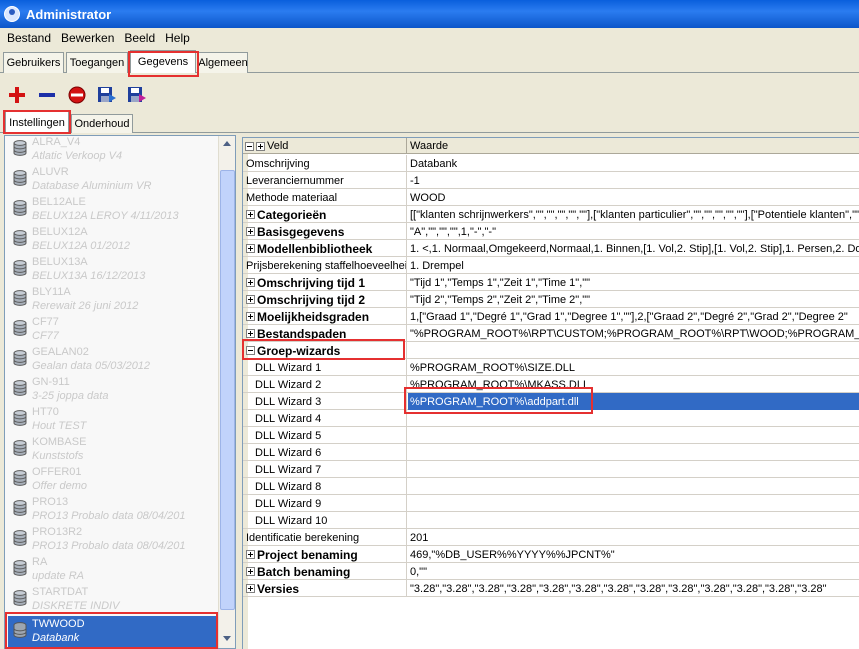 The width and height of the screenshot is (859, 649). Describe the element at coordinates (260, 146) in the screenshot. I see `expand-all-icon` at that location.